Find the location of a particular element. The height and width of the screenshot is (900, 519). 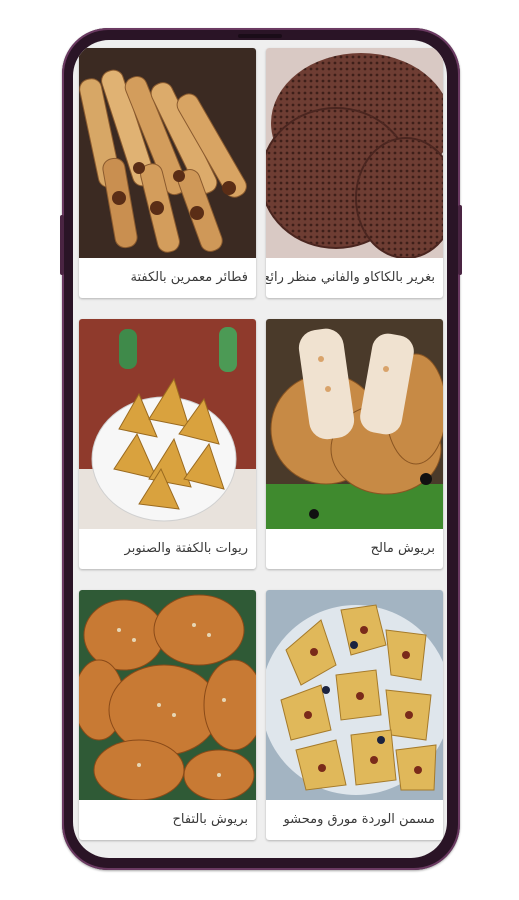

recipe-card: بريوش بالتفاح is located at coordinates (167, 715).